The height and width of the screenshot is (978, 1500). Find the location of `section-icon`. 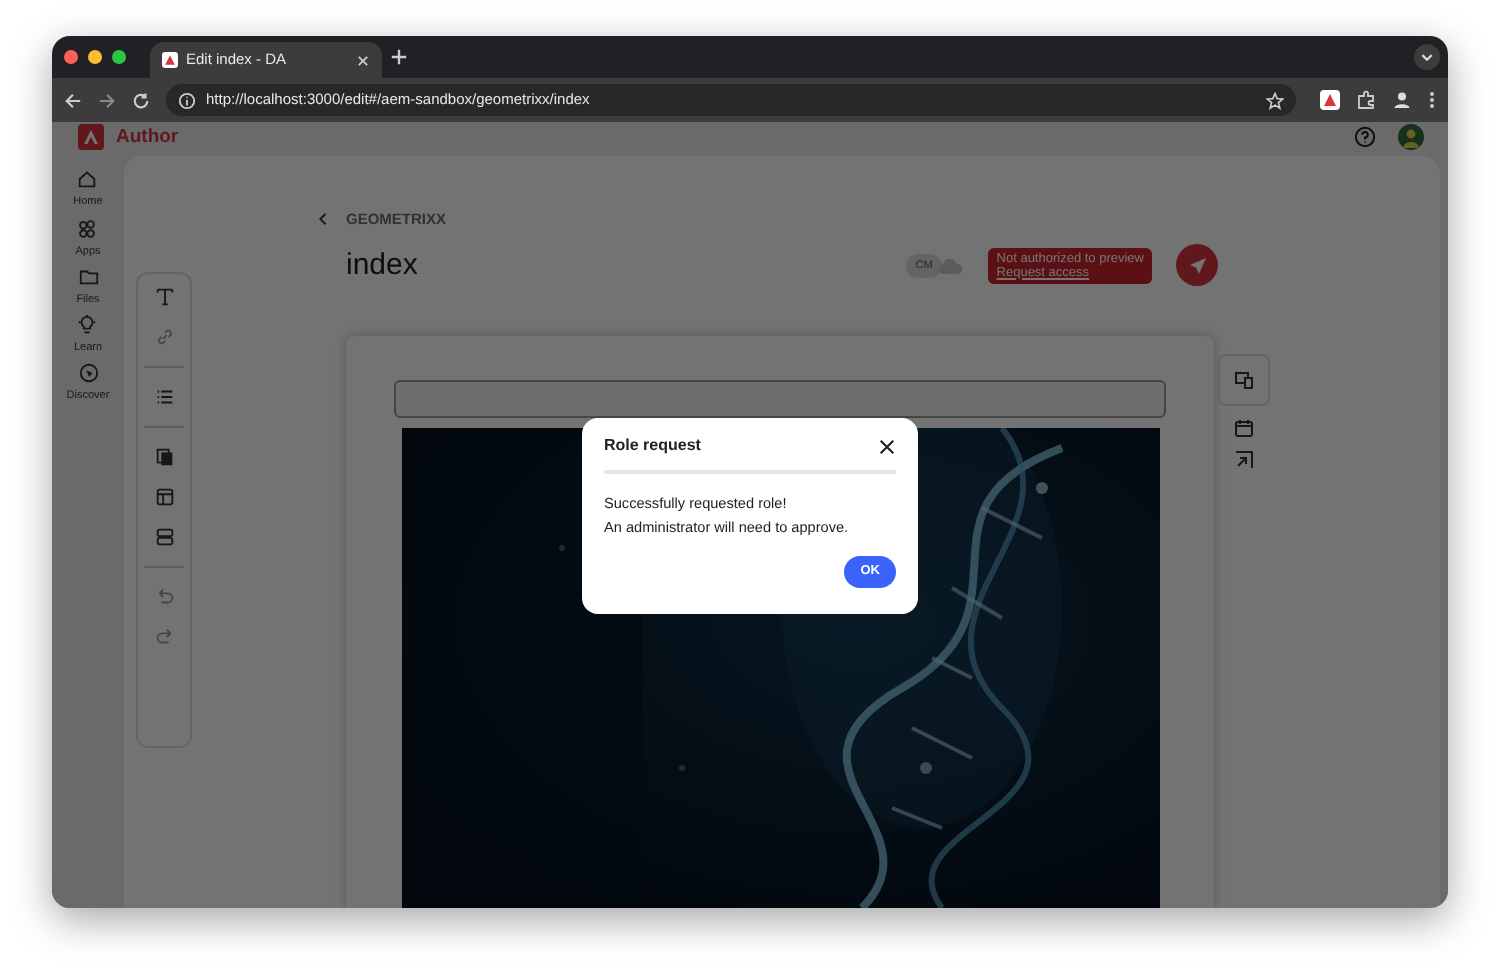

section-icon is located at coordinates (164, 537).